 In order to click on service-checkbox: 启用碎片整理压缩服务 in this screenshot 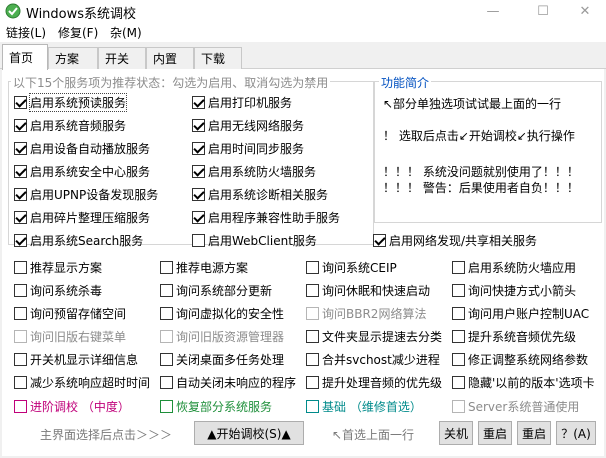, I will do `click(82, 217)`.